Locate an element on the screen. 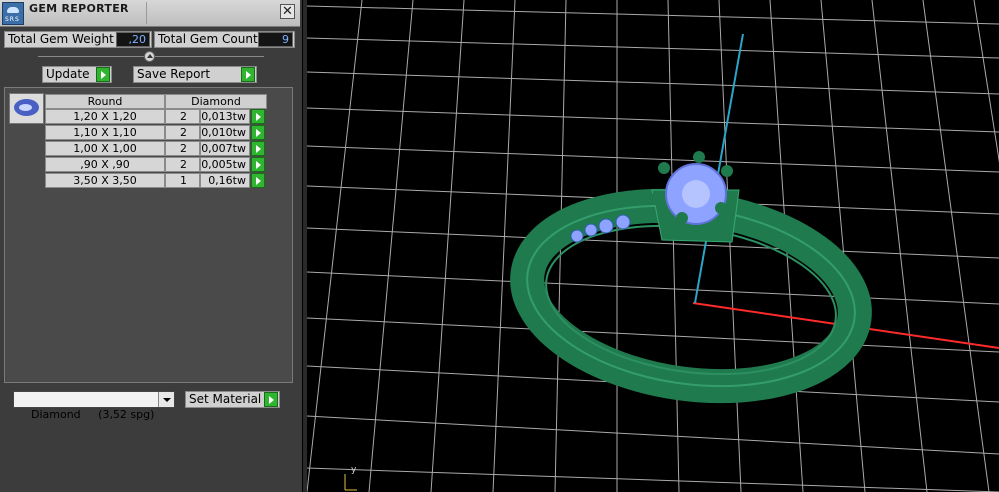  table-row: 1,00 X 1,00 2 0,007tw is located at coordinates (156, 148).